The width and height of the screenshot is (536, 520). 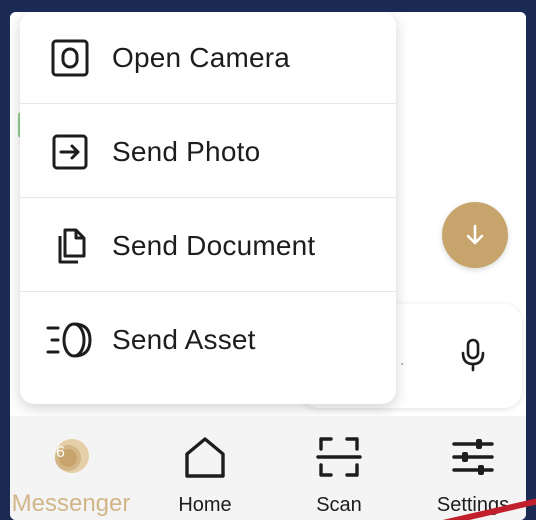 I want to click on menu-item-label: Send Photo, so click(x=186, y=151).